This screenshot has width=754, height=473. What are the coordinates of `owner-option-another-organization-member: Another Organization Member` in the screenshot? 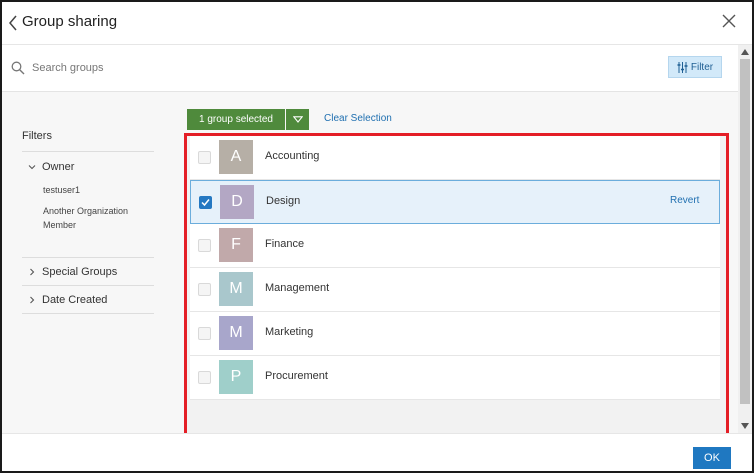 It's located at (88, 218).